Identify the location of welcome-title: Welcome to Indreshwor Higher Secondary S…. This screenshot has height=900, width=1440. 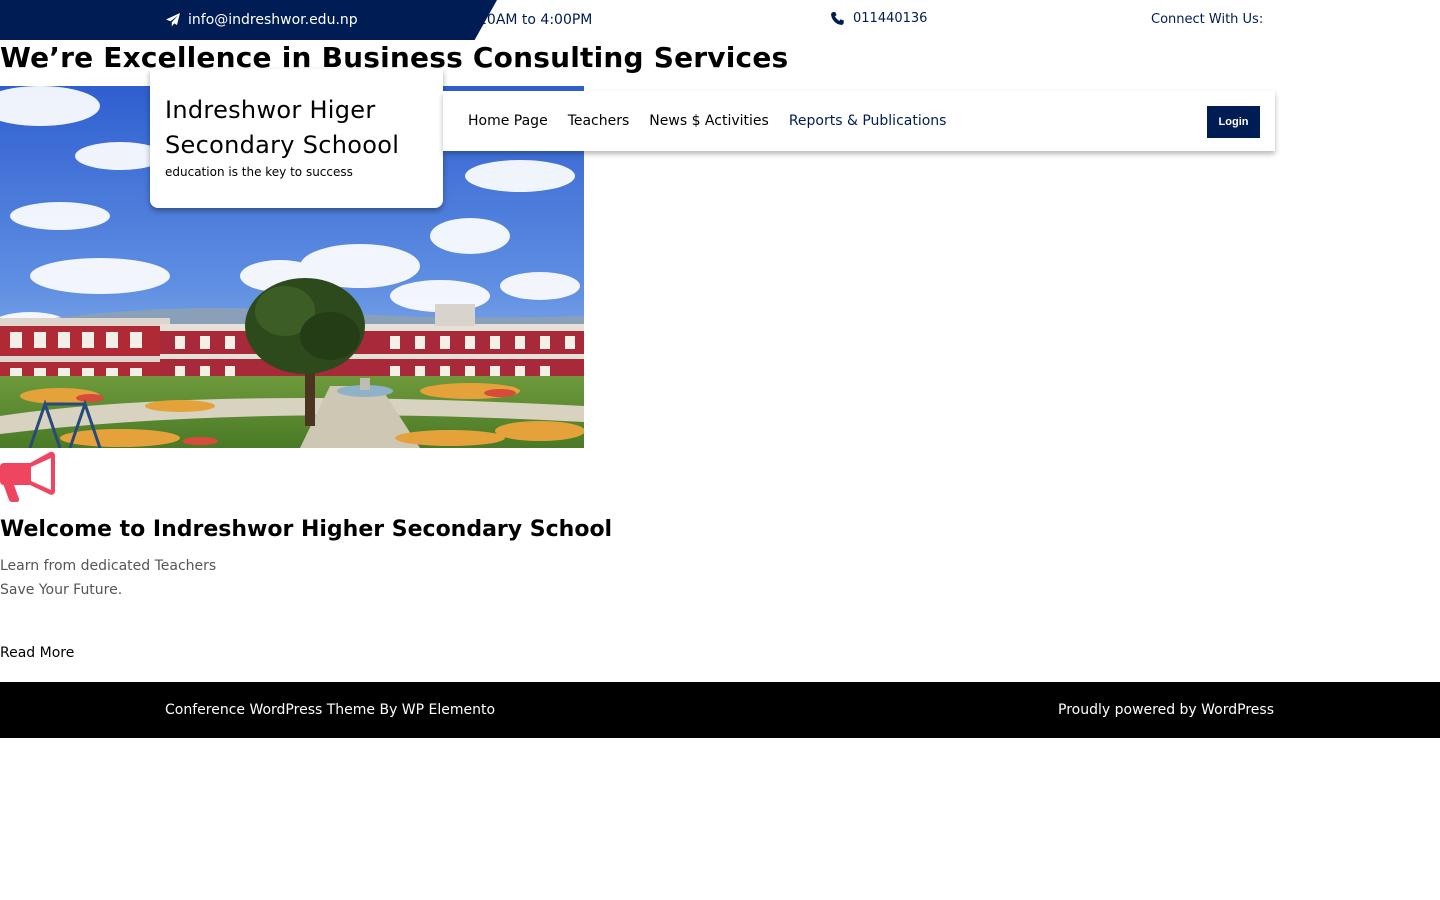
(306, 529).